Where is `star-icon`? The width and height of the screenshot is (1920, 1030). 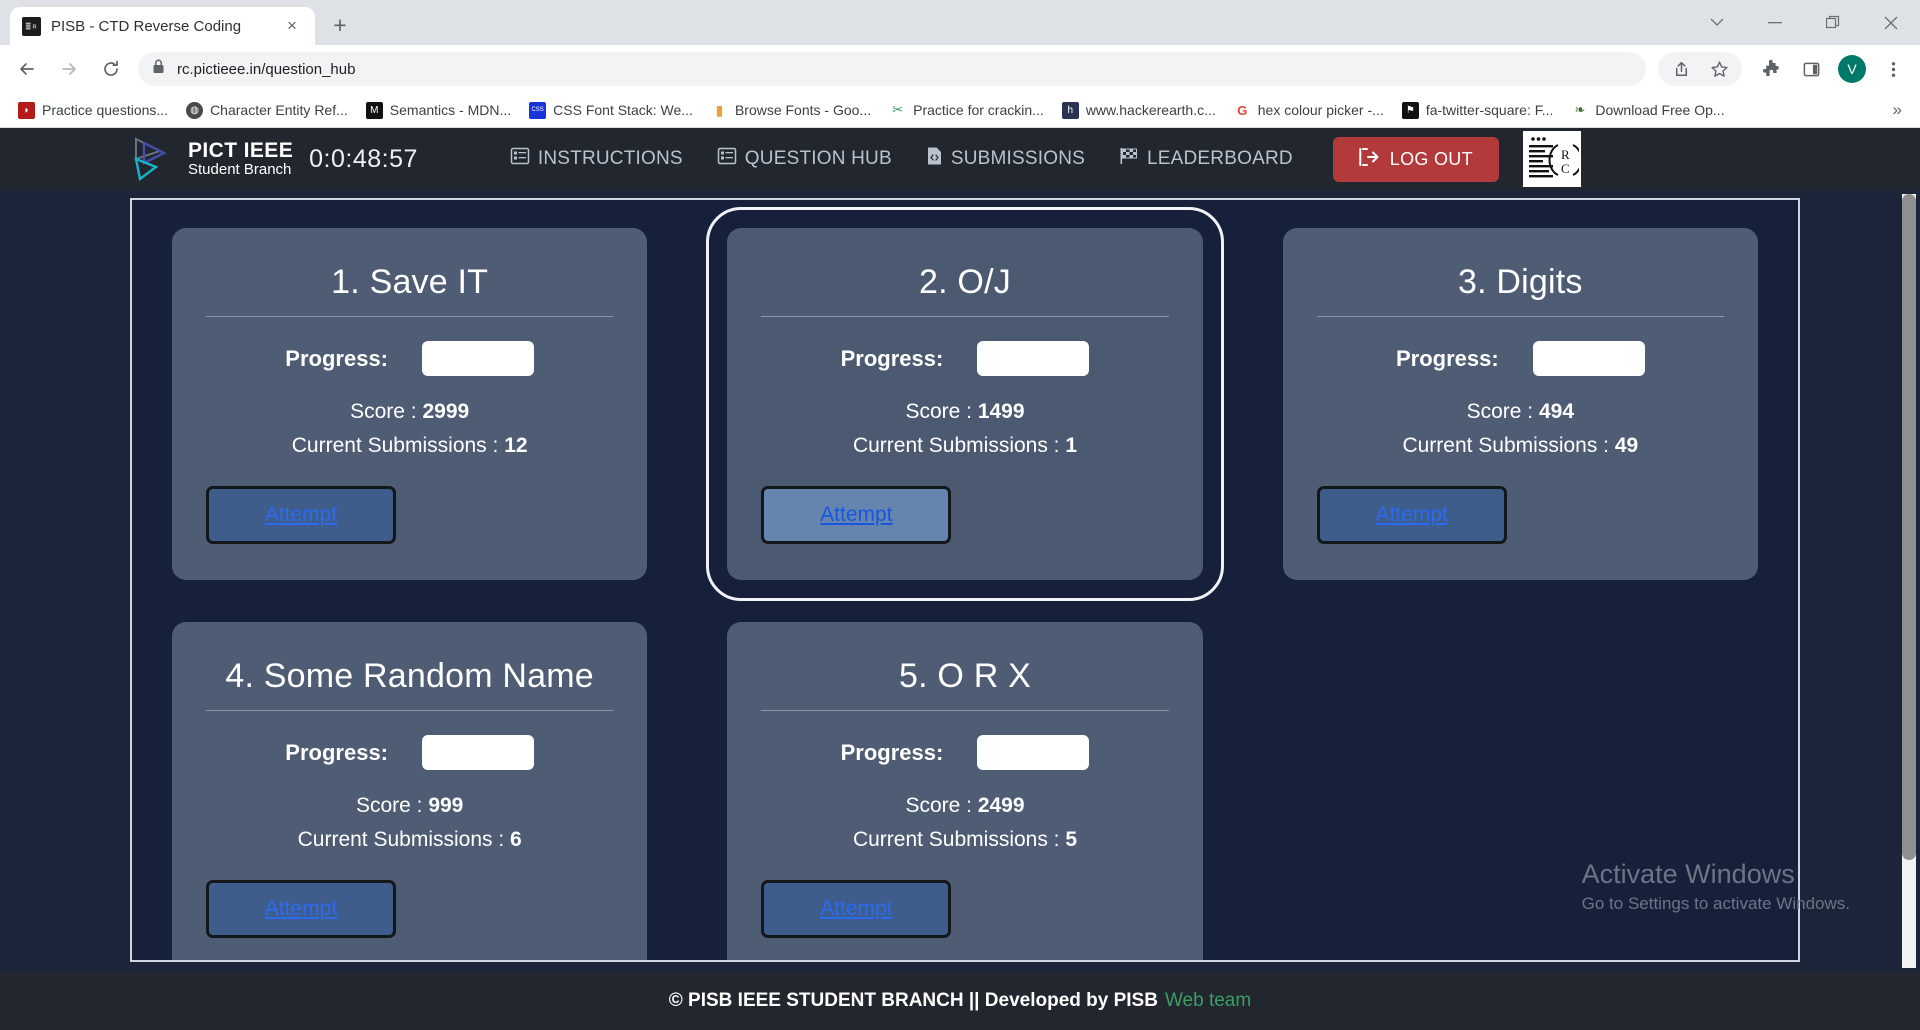
star-icon is located at coordinates (1719, 69).